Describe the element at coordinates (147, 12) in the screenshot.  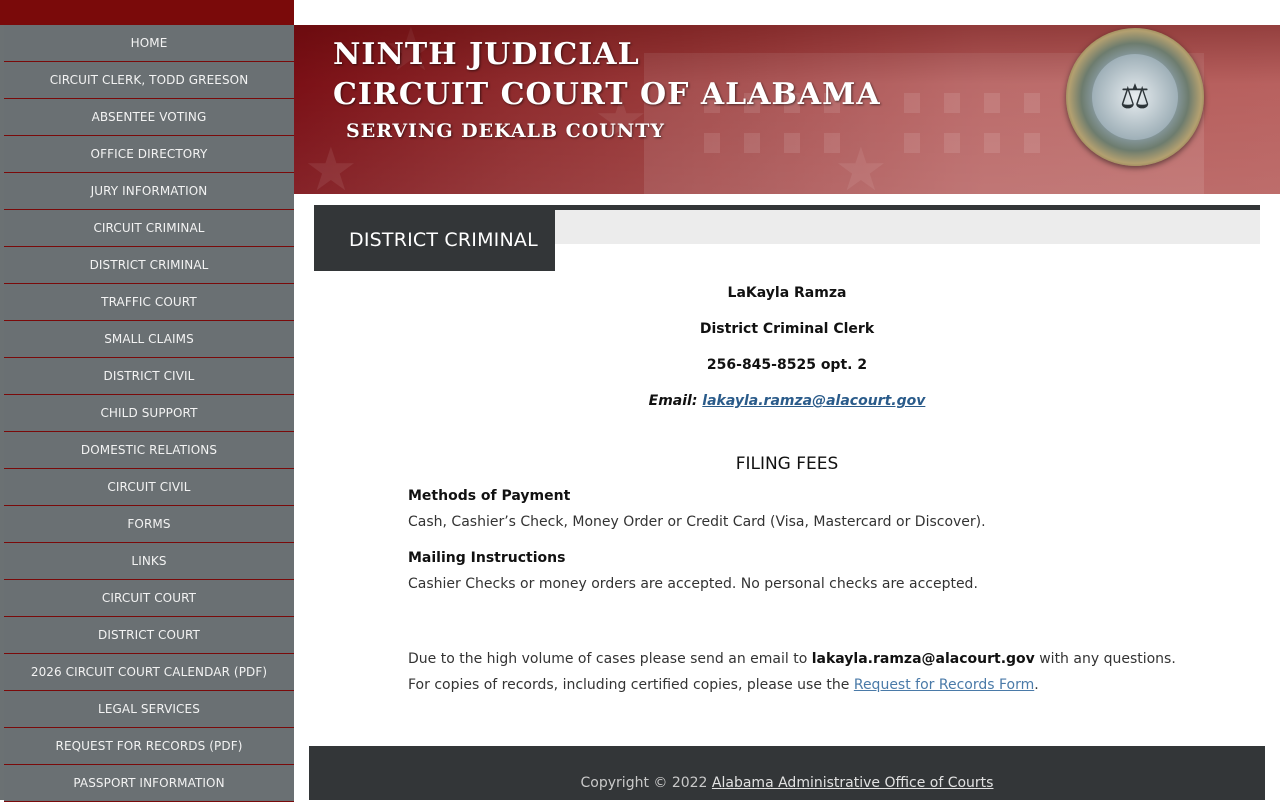
I see `sidebar-top-bar` at that location.